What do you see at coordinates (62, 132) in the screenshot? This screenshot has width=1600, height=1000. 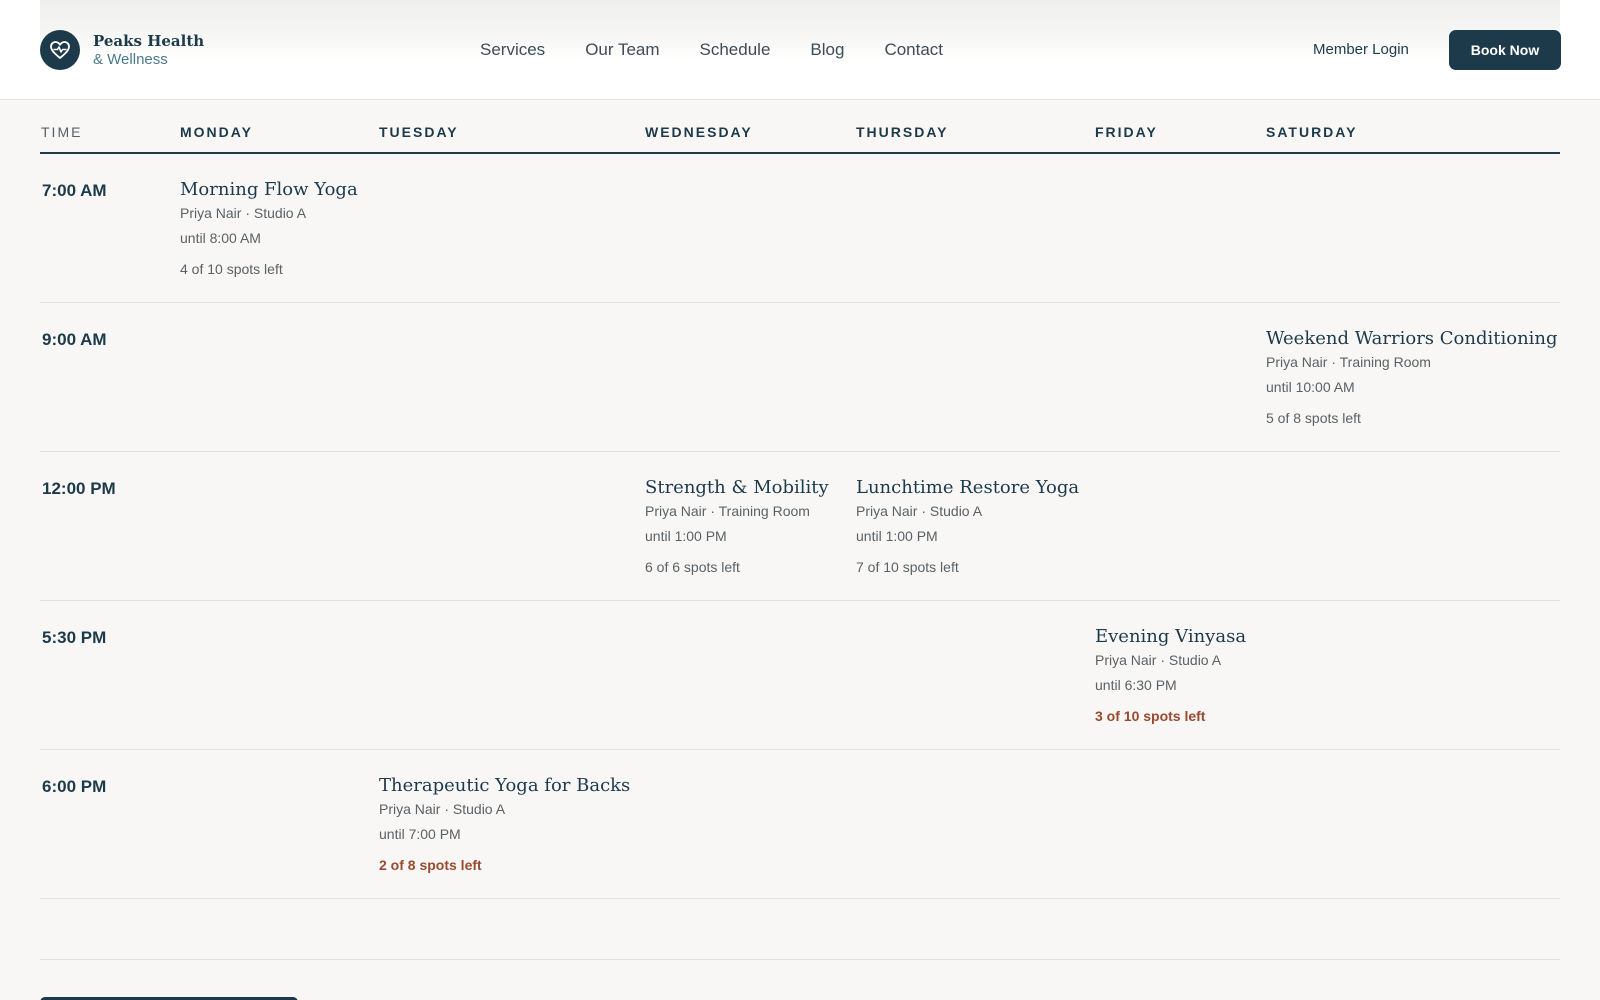 I see `column-header-time: TIME` at bounding box center [62, 132].